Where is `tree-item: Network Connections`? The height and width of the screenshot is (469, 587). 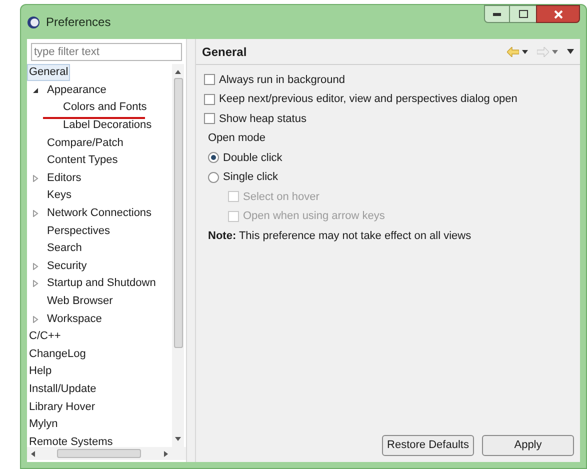
tree-item: Network Connections is located at coordinates (99, 213).